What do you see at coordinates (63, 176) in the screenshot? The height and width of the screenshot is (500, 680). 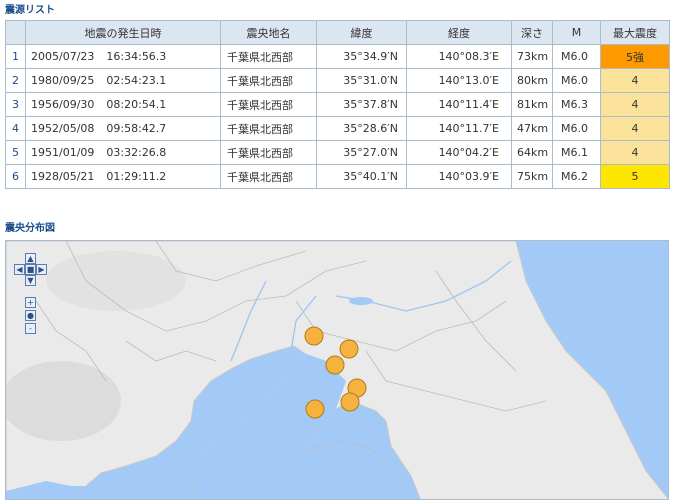 I see `row-date: 1928/05/21` at bounding box center [63, 176].